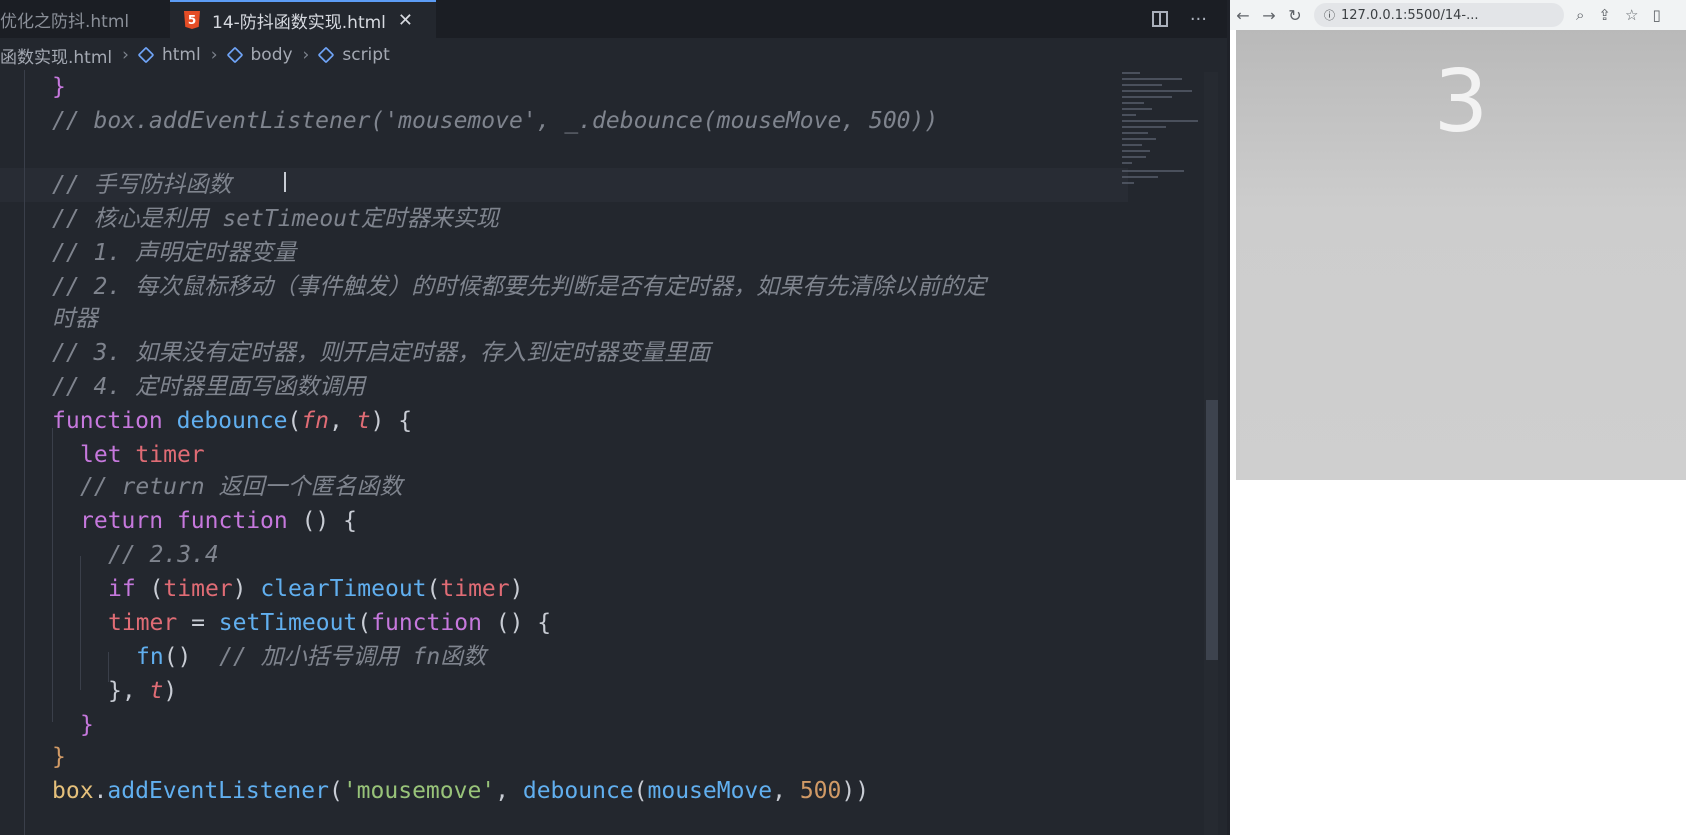  Describe the element at coordinates (1159, 19) in the screenshot. I see `split-editor-icon` at that location.